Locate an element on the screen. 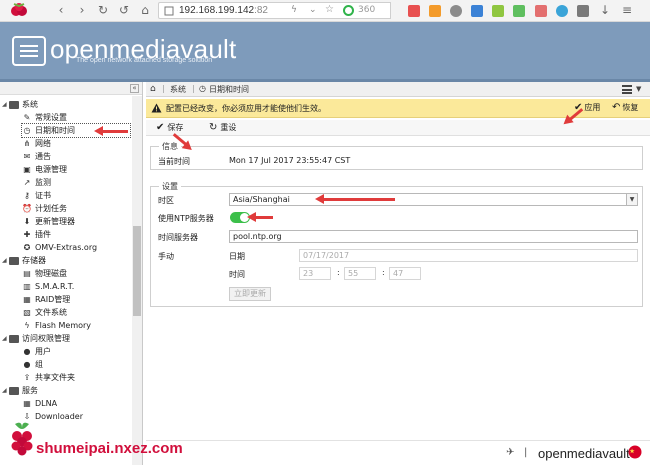 The height and width of the screenshot is (465, 650). reload-icon: ↻ is located at coordinates (103, 10).